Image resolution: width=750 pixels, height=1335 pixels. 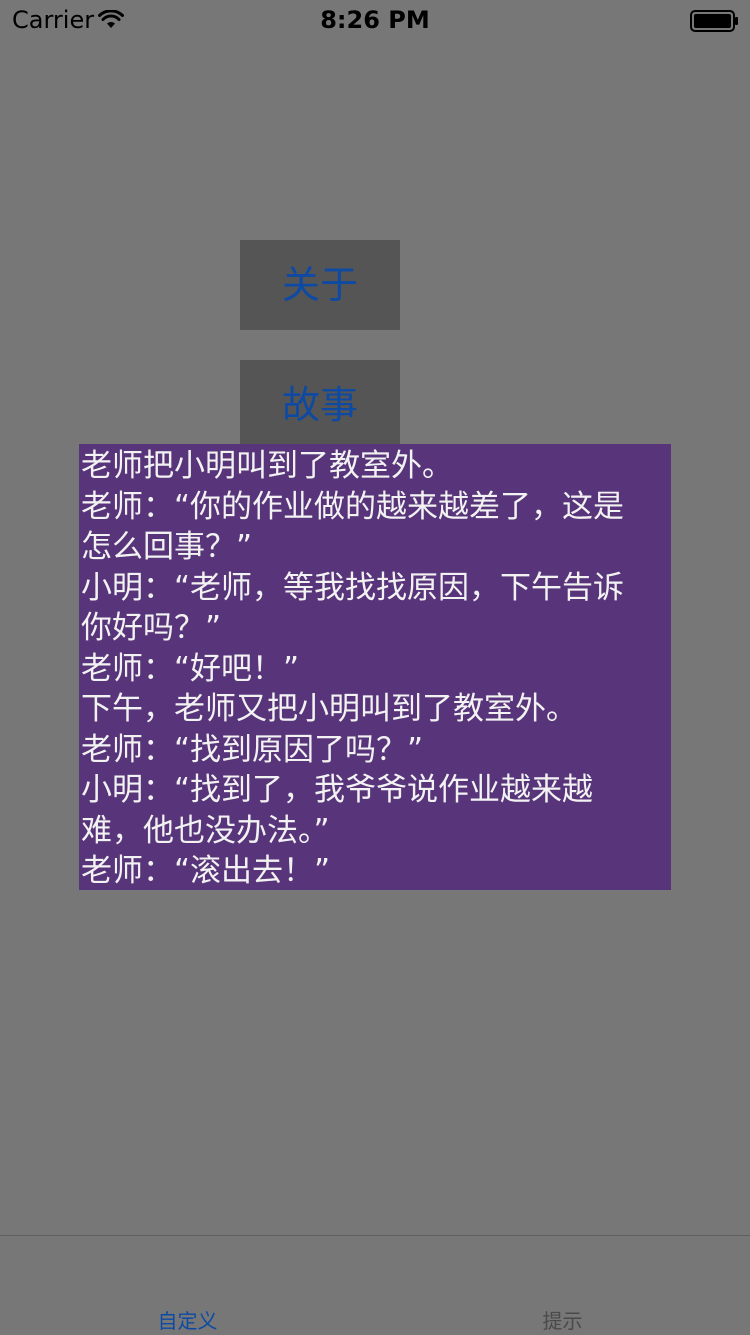 What do you see at coordinates (205, 830) in the screenshot?
I see `story-line: 难，他也没办法。”` at bounding box center [205, 830].